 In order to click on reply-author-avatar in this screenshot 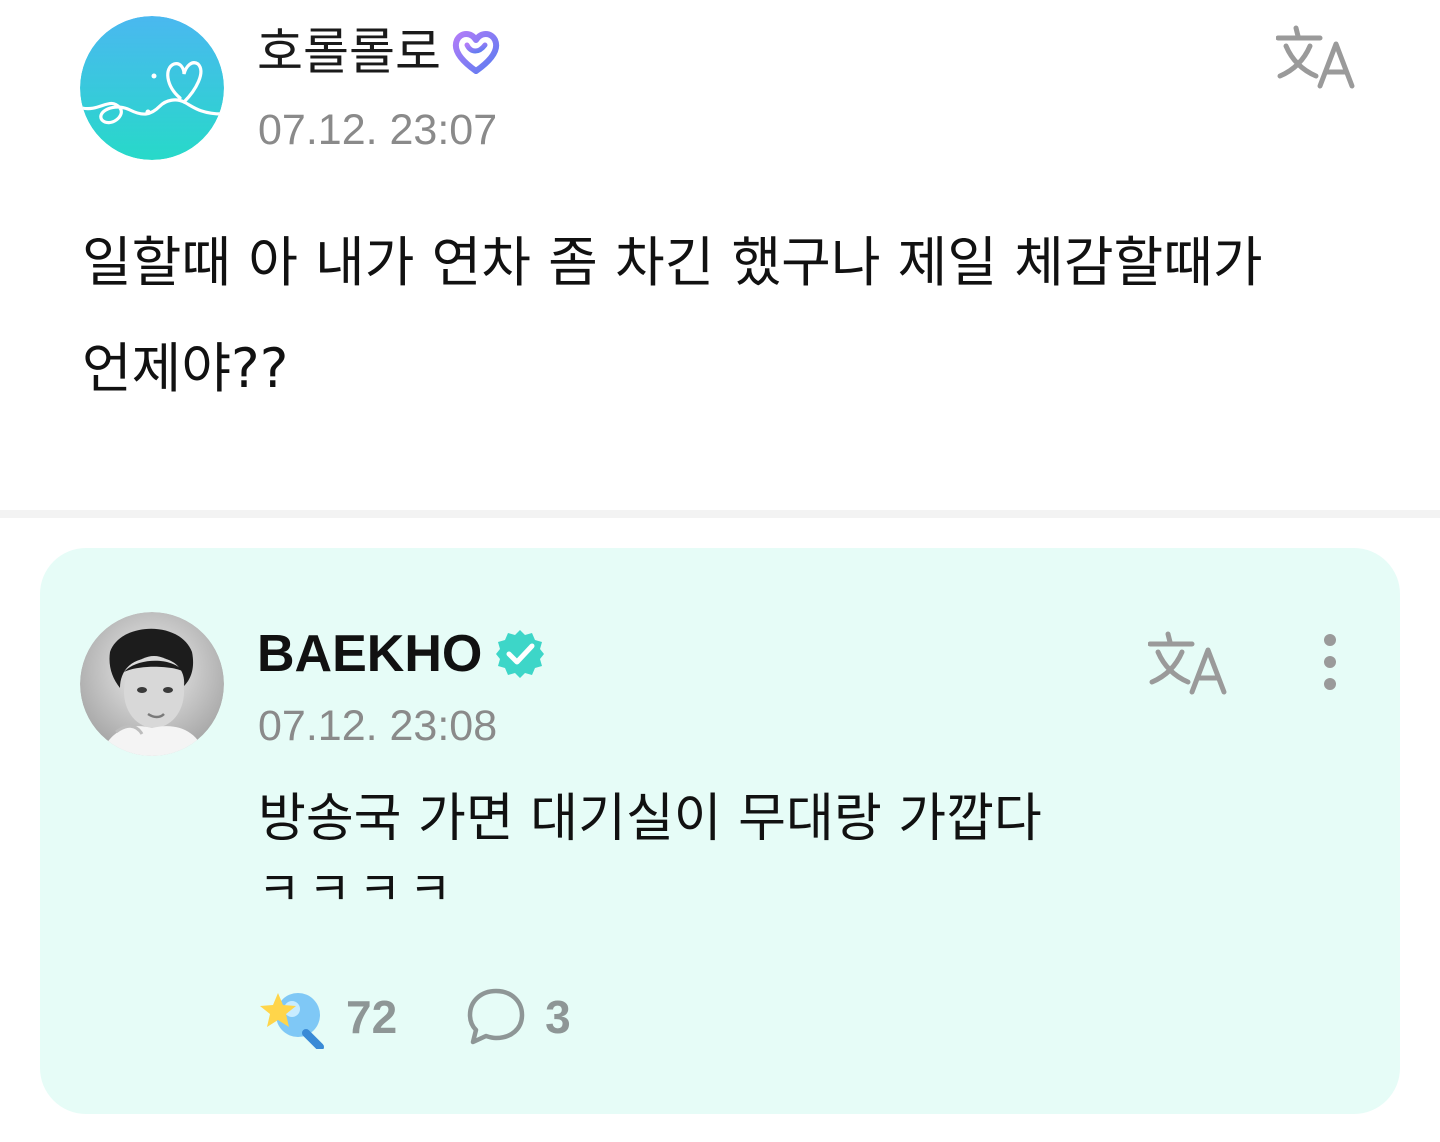, I will do `click(152, 684)`.